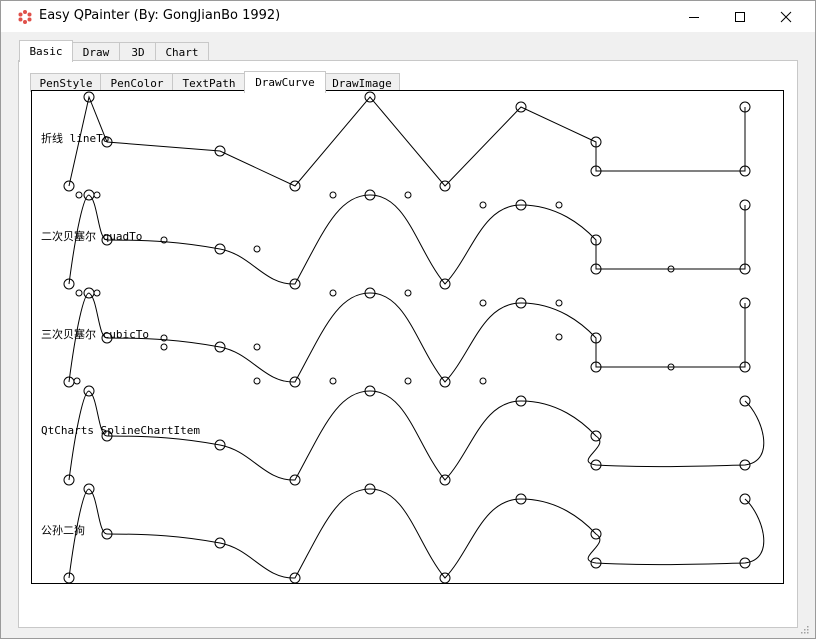 This screenshot has width=816, height=639. Describe the element at coordinates (95, 334) in the screenshot. I see `row-label-cubicto: 三次贝塞尔 cubicTo` at that location.